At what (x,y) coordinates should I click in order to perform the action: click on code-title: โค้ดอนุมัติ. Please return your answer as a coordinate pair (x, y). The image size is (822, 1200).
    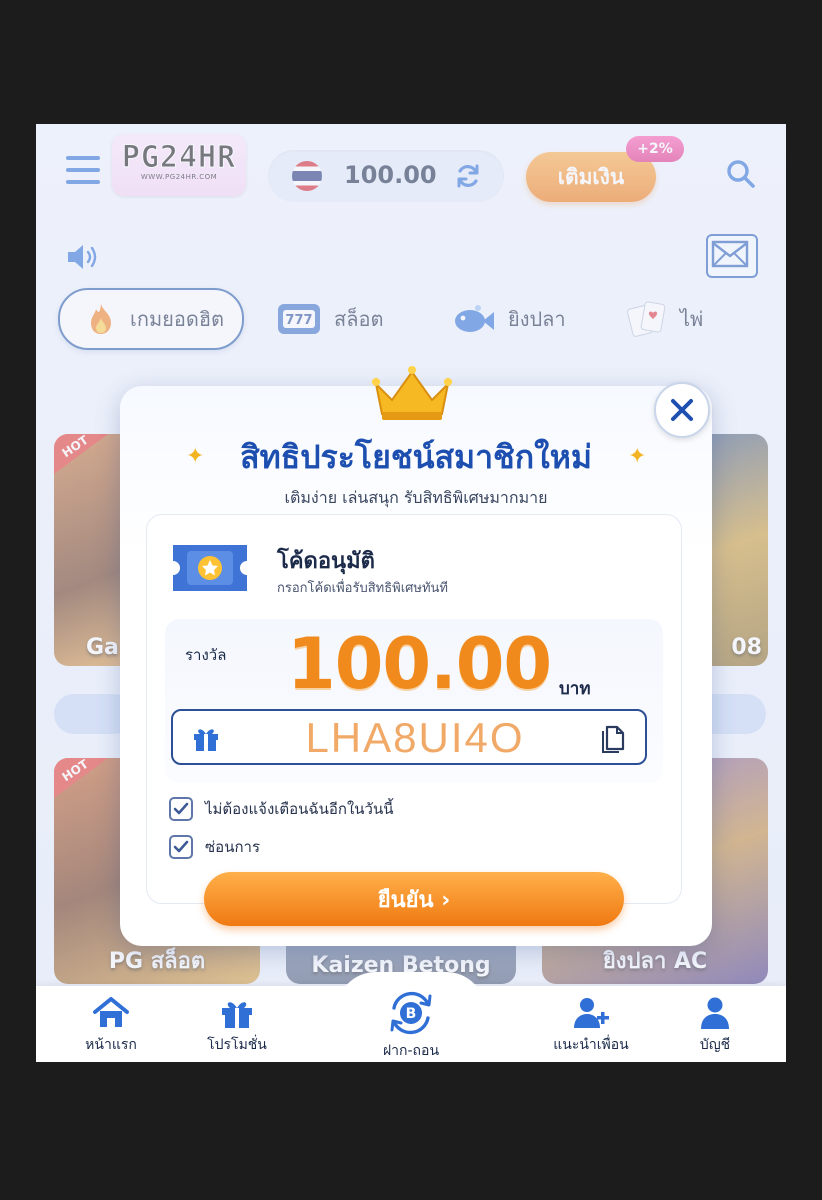
    Looking at the image, I should click on (326, 561).